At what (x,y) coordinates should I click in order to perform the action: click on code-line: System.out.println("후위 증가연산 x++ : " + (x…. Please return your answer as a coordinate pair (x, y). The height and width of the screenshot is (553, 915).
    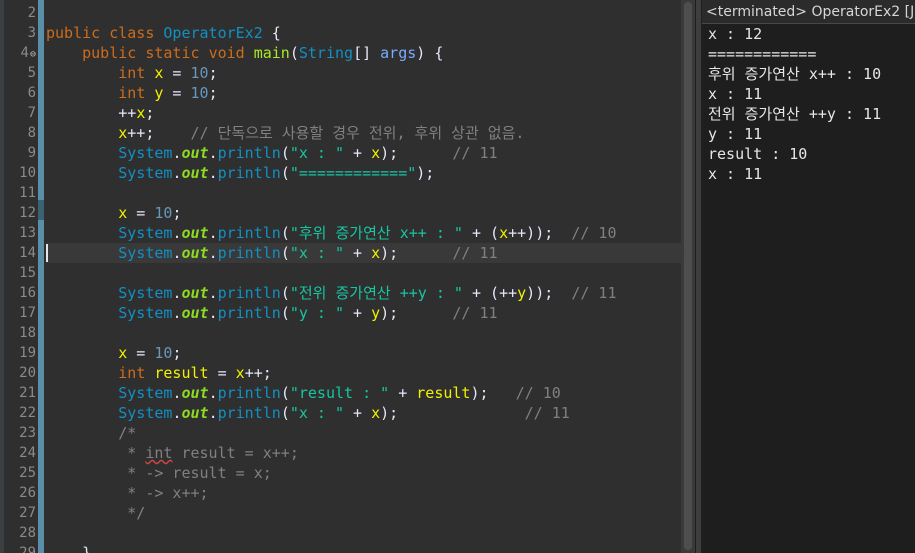
    Looking at the image, I should click on (363, 233).